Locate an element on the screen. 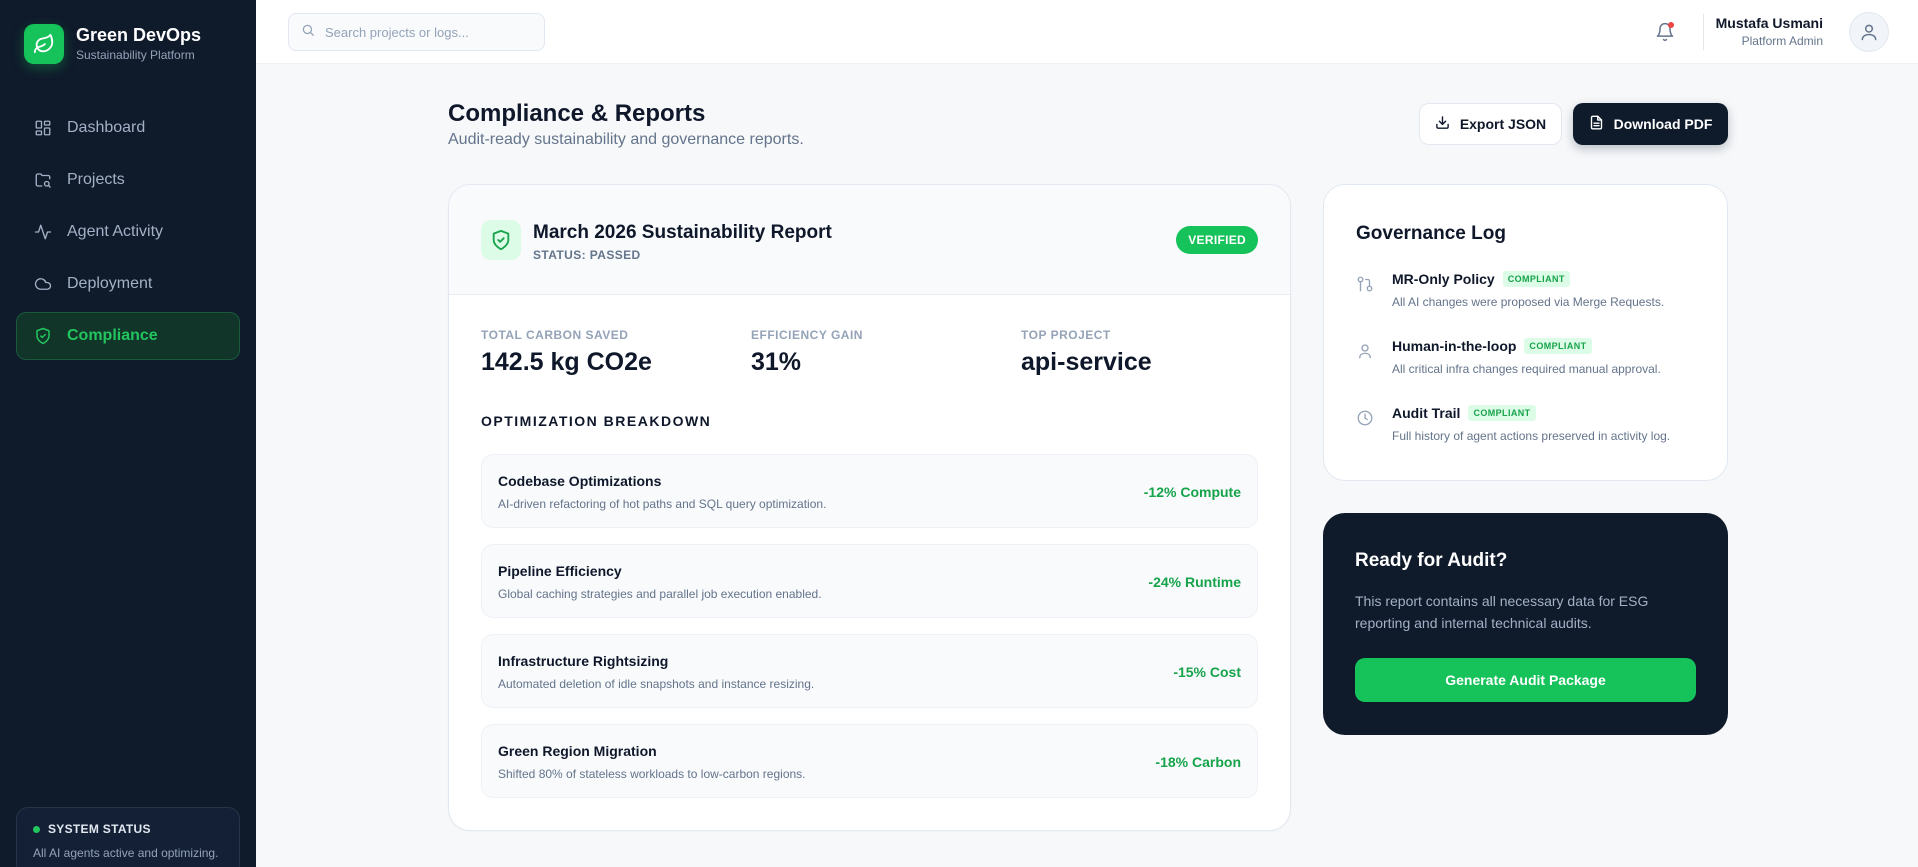  brand-subtitle: Sustainability Platform is located at coordinates (135, 55).